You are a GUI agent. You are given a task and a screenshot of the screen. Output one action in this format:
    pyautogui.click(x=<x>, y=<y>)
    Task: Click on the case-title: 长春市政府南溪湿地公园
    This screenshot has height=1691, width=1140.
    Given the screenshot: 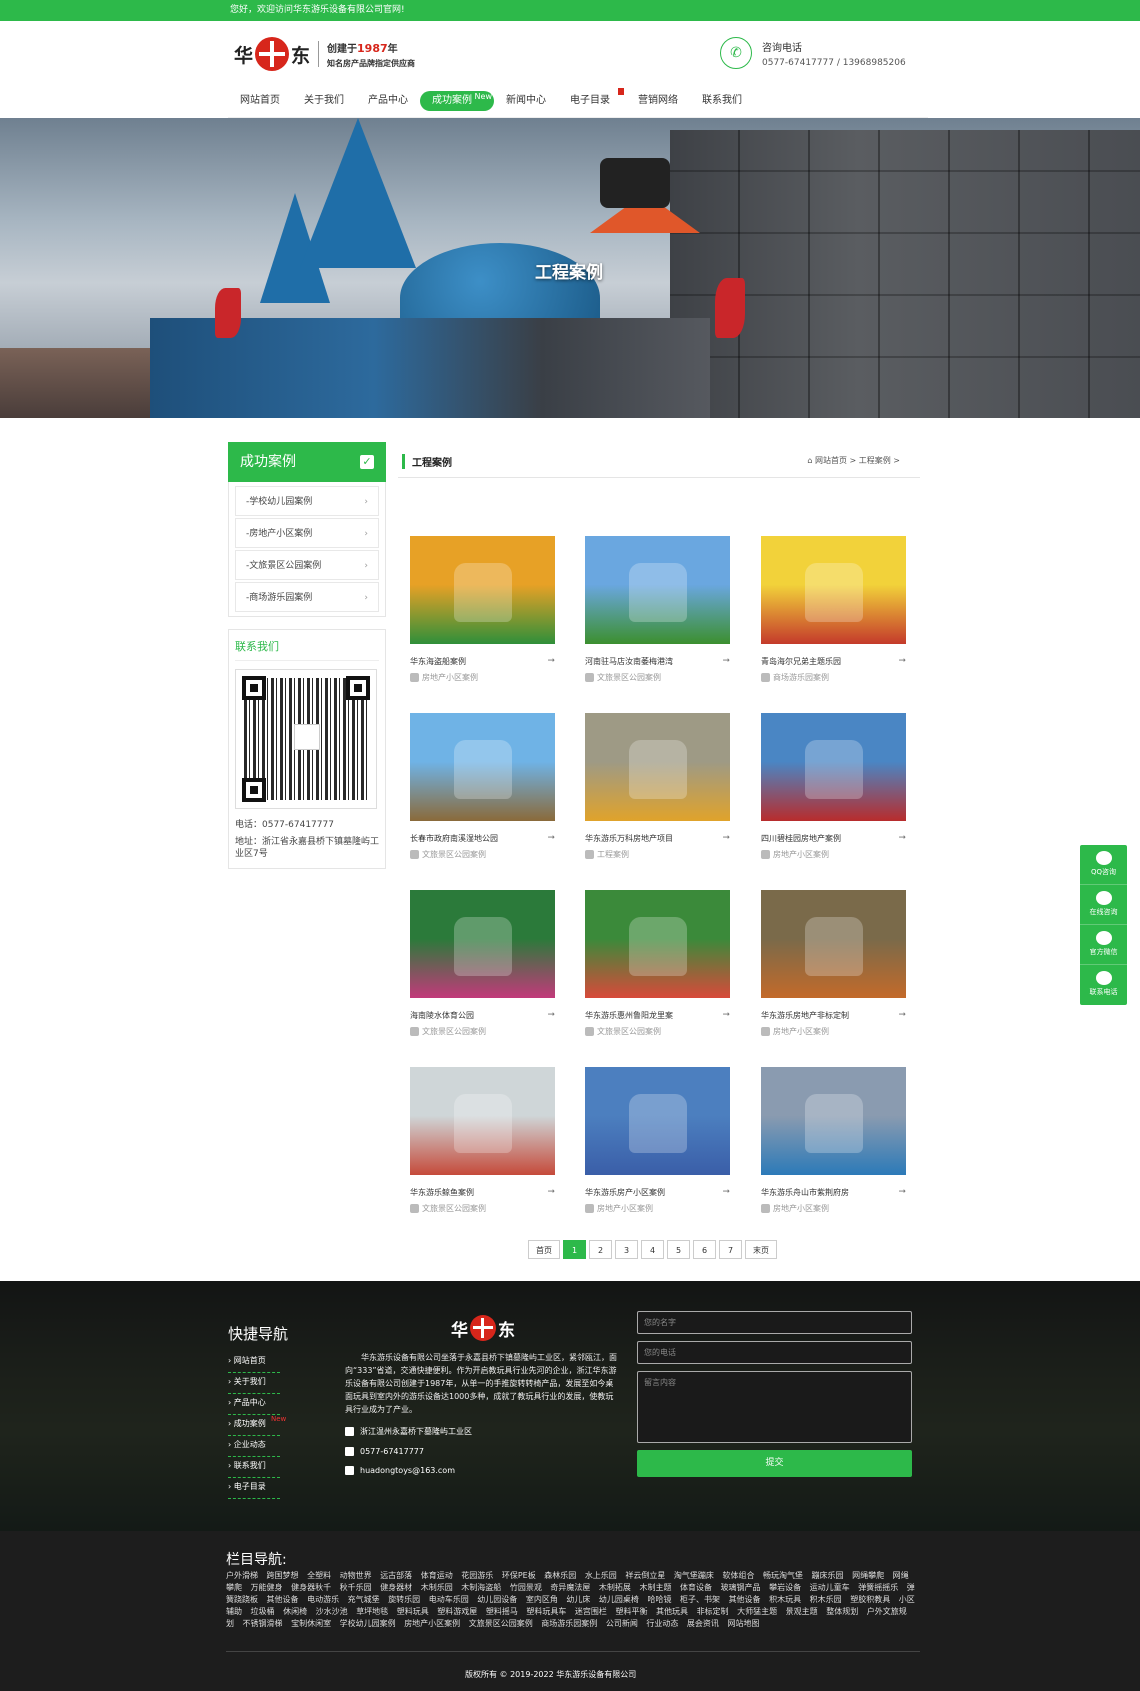 What is the action you would take?
    pyautogui.click(x=454, y=838)
    